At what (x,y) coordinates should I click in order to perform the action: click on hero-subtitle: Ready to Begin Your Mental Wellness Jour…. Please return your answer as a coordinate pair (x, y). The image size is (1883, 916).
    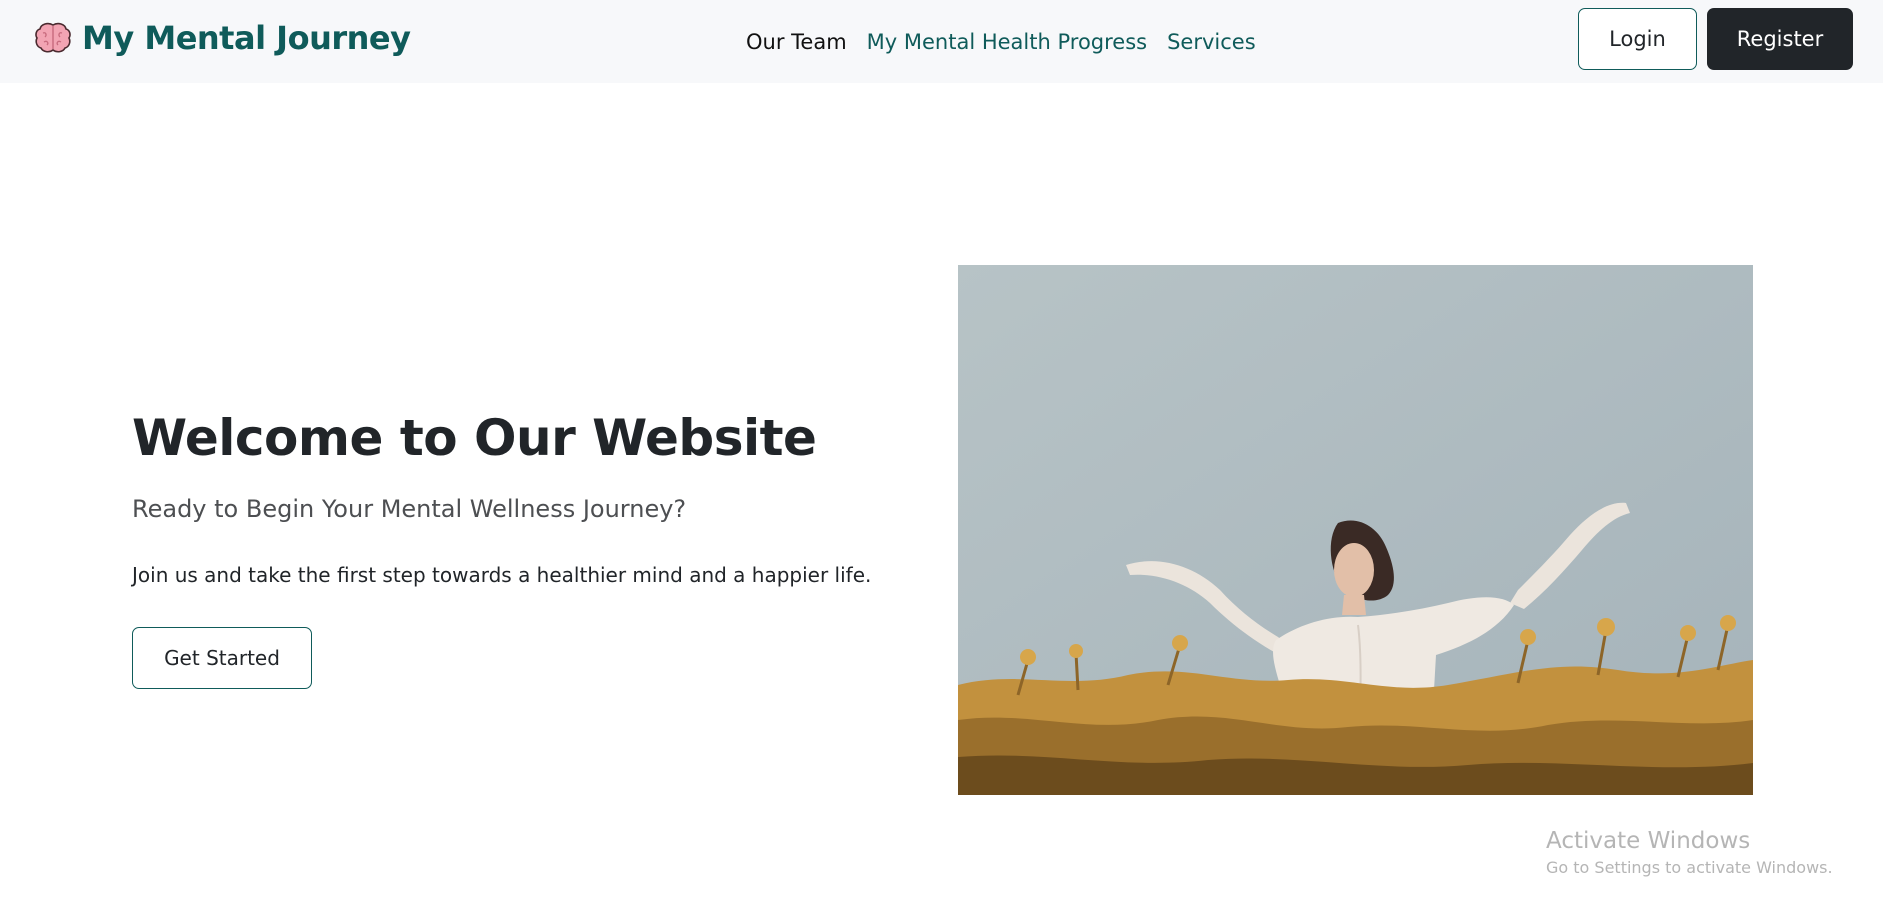
    Looking at the image, I should click on (409, 509).